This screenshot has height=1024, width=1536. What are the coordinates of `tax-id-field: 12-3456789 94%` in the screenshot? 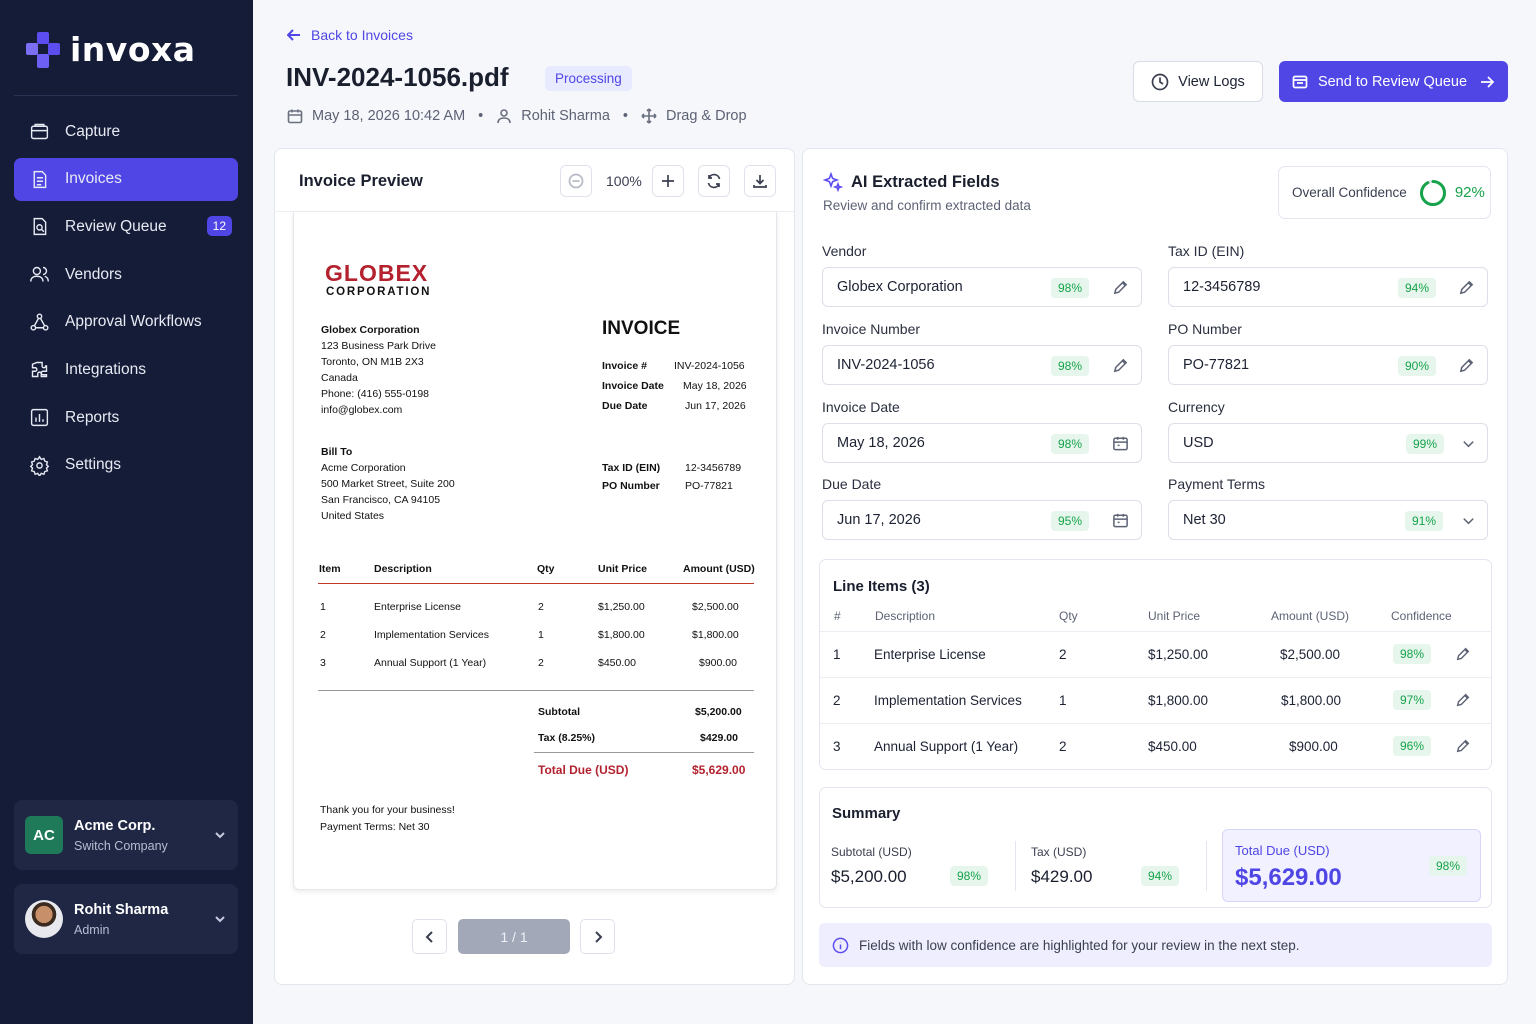 It's located at (1328, 287).